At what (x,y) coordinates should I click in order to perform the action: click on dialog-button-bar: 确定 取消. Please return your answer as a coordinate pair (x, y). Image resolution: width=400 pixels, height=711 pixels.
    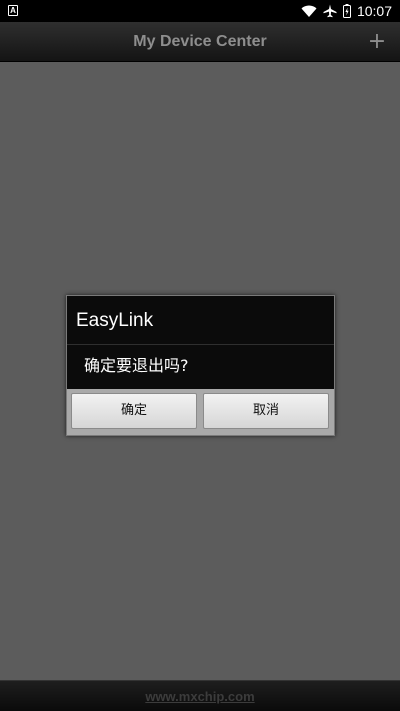
    Looking at the image, I should click on (200, 412).